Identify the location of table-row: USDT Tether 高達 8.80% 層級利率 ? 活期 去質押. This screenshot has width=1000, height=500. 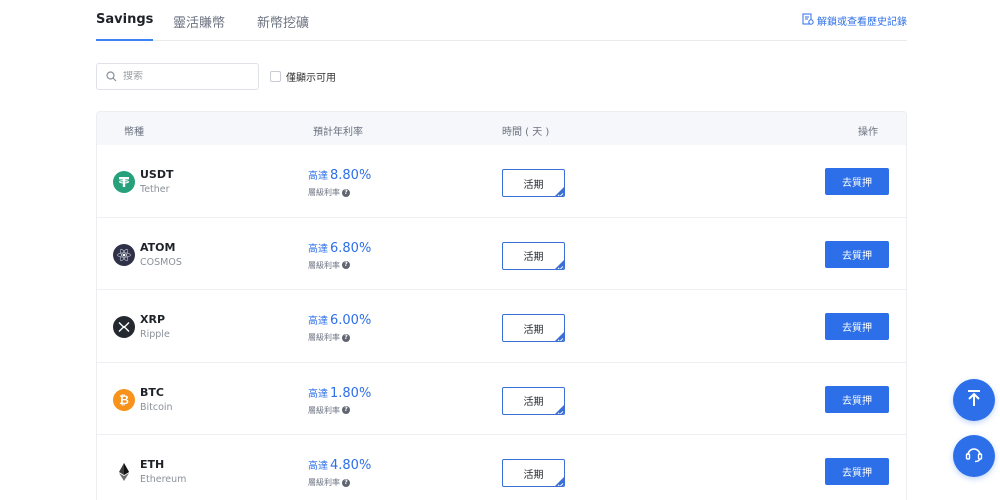
(501, 181).